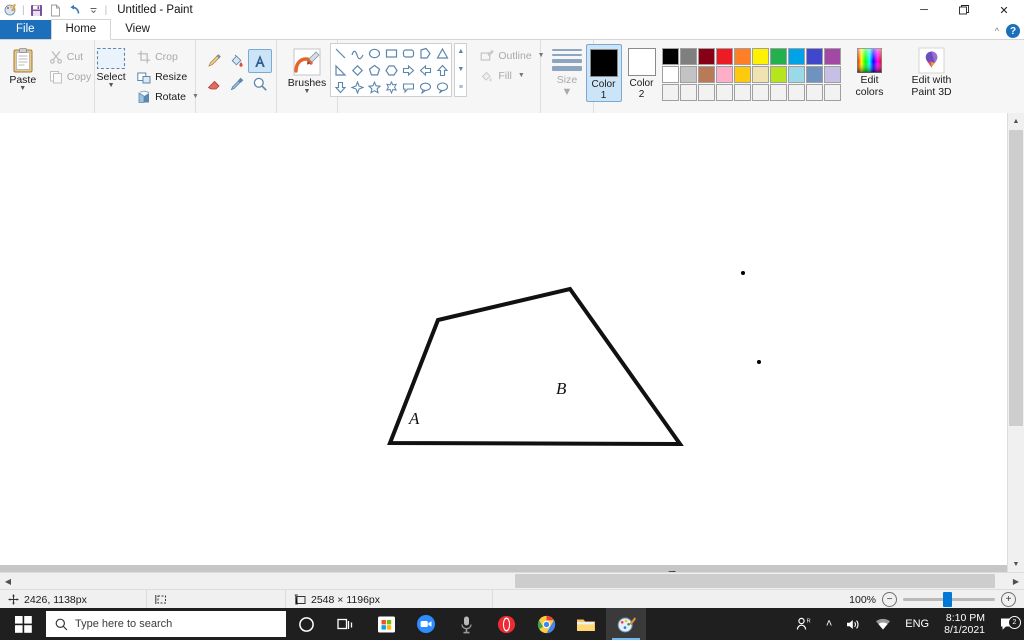  Describe the element at coordinates (168, 76) in the screenshot. I see `resize-button: Resize` at that location.